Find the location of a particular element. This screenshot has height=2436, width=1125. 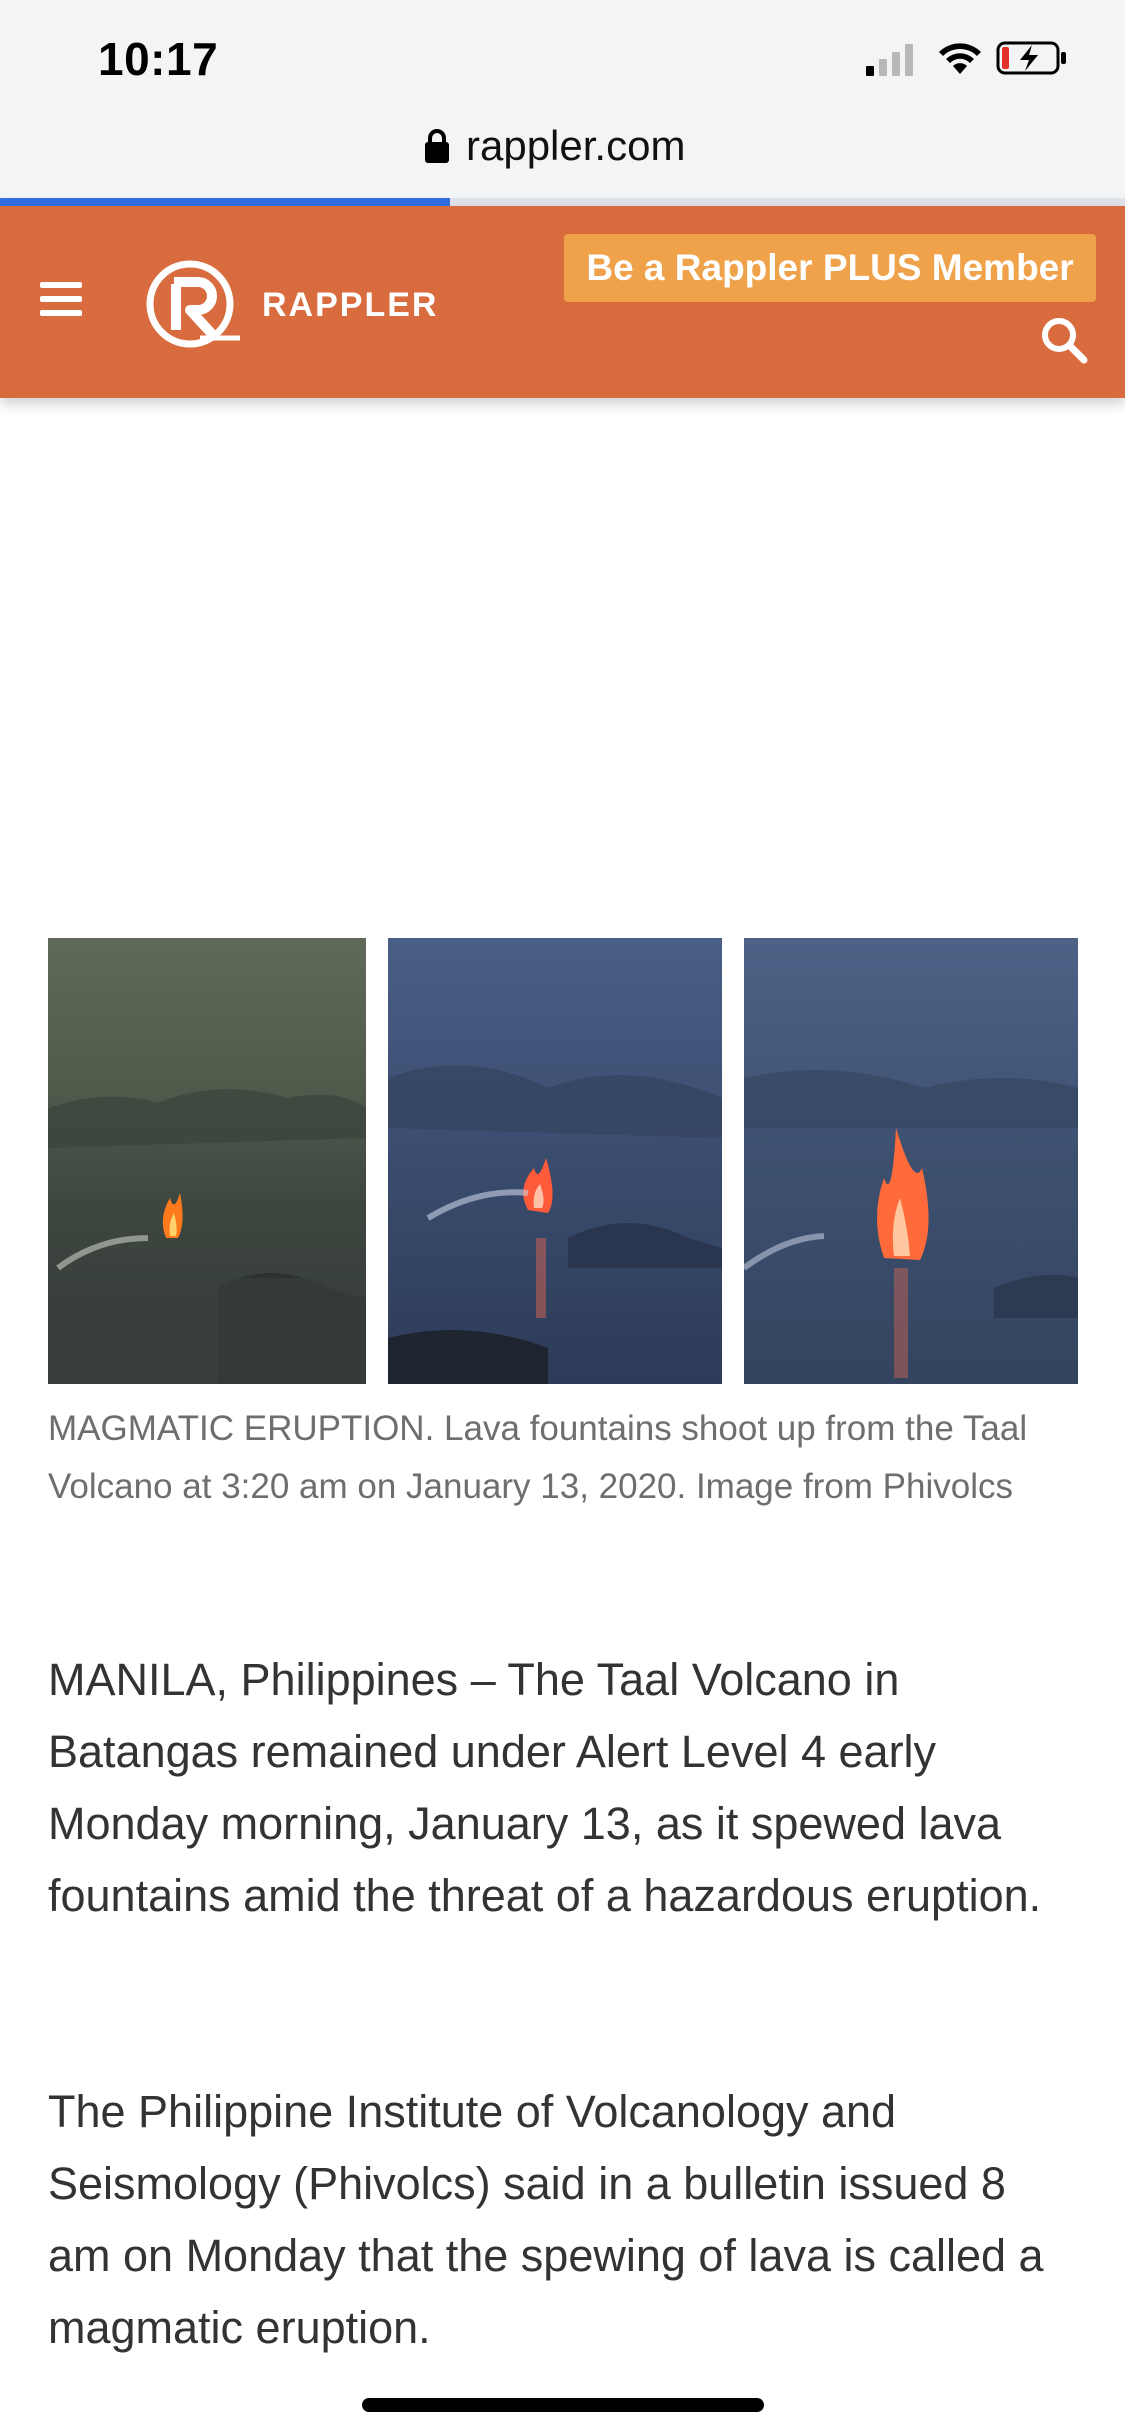

status-time: 10:17 is located at coordinates (158, 59).